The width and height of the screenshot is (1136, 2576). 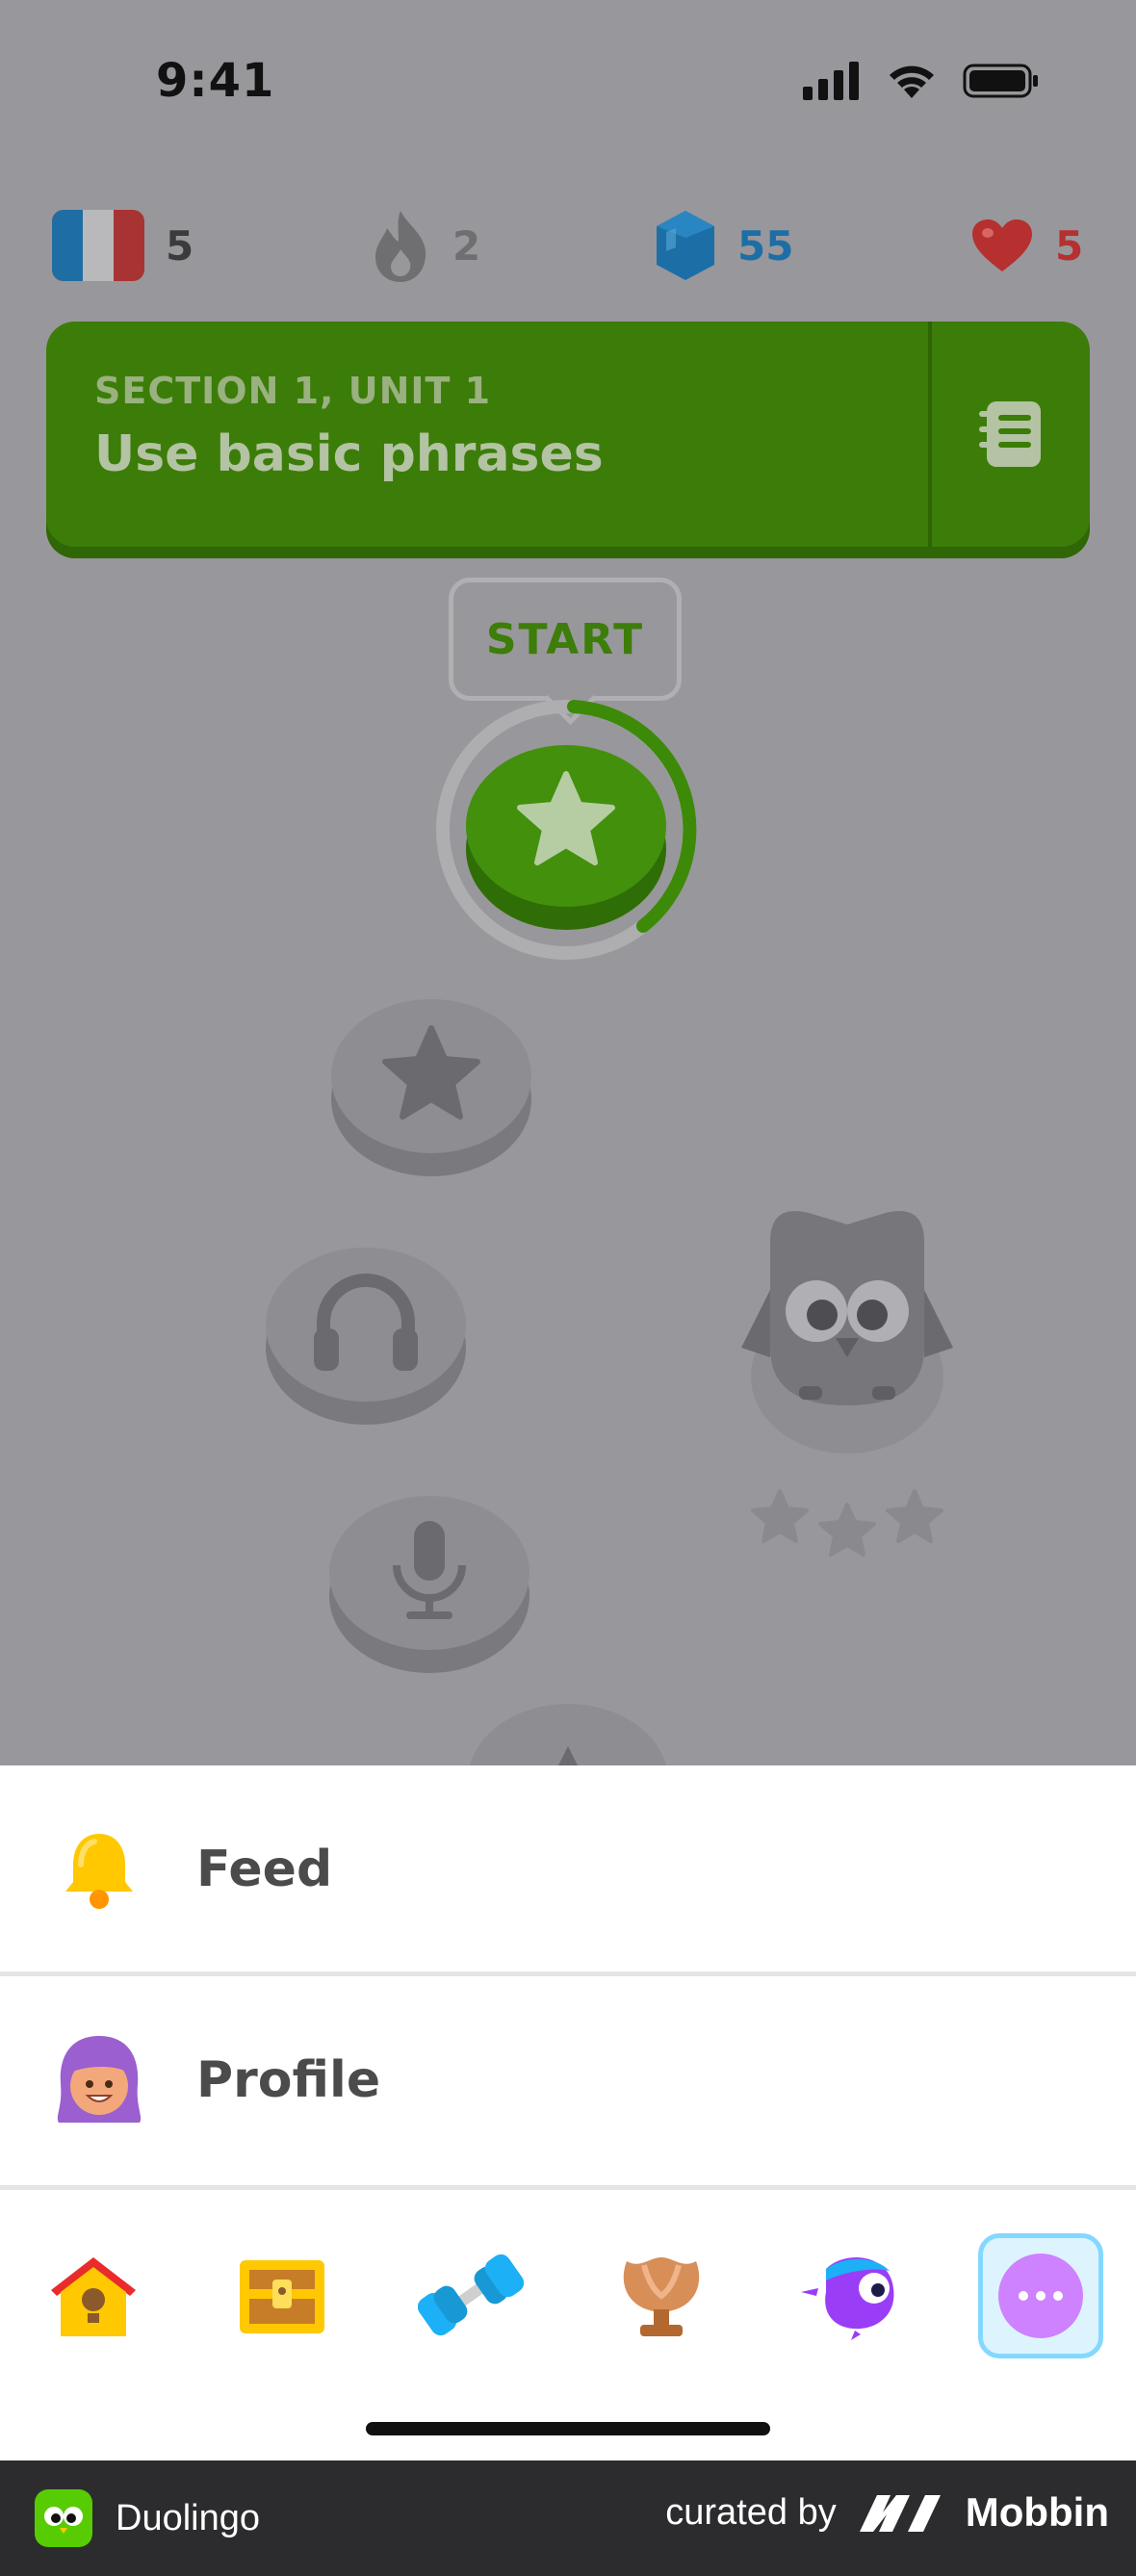 I want to click on lesson-node-next, so click(x=568, y=1735).